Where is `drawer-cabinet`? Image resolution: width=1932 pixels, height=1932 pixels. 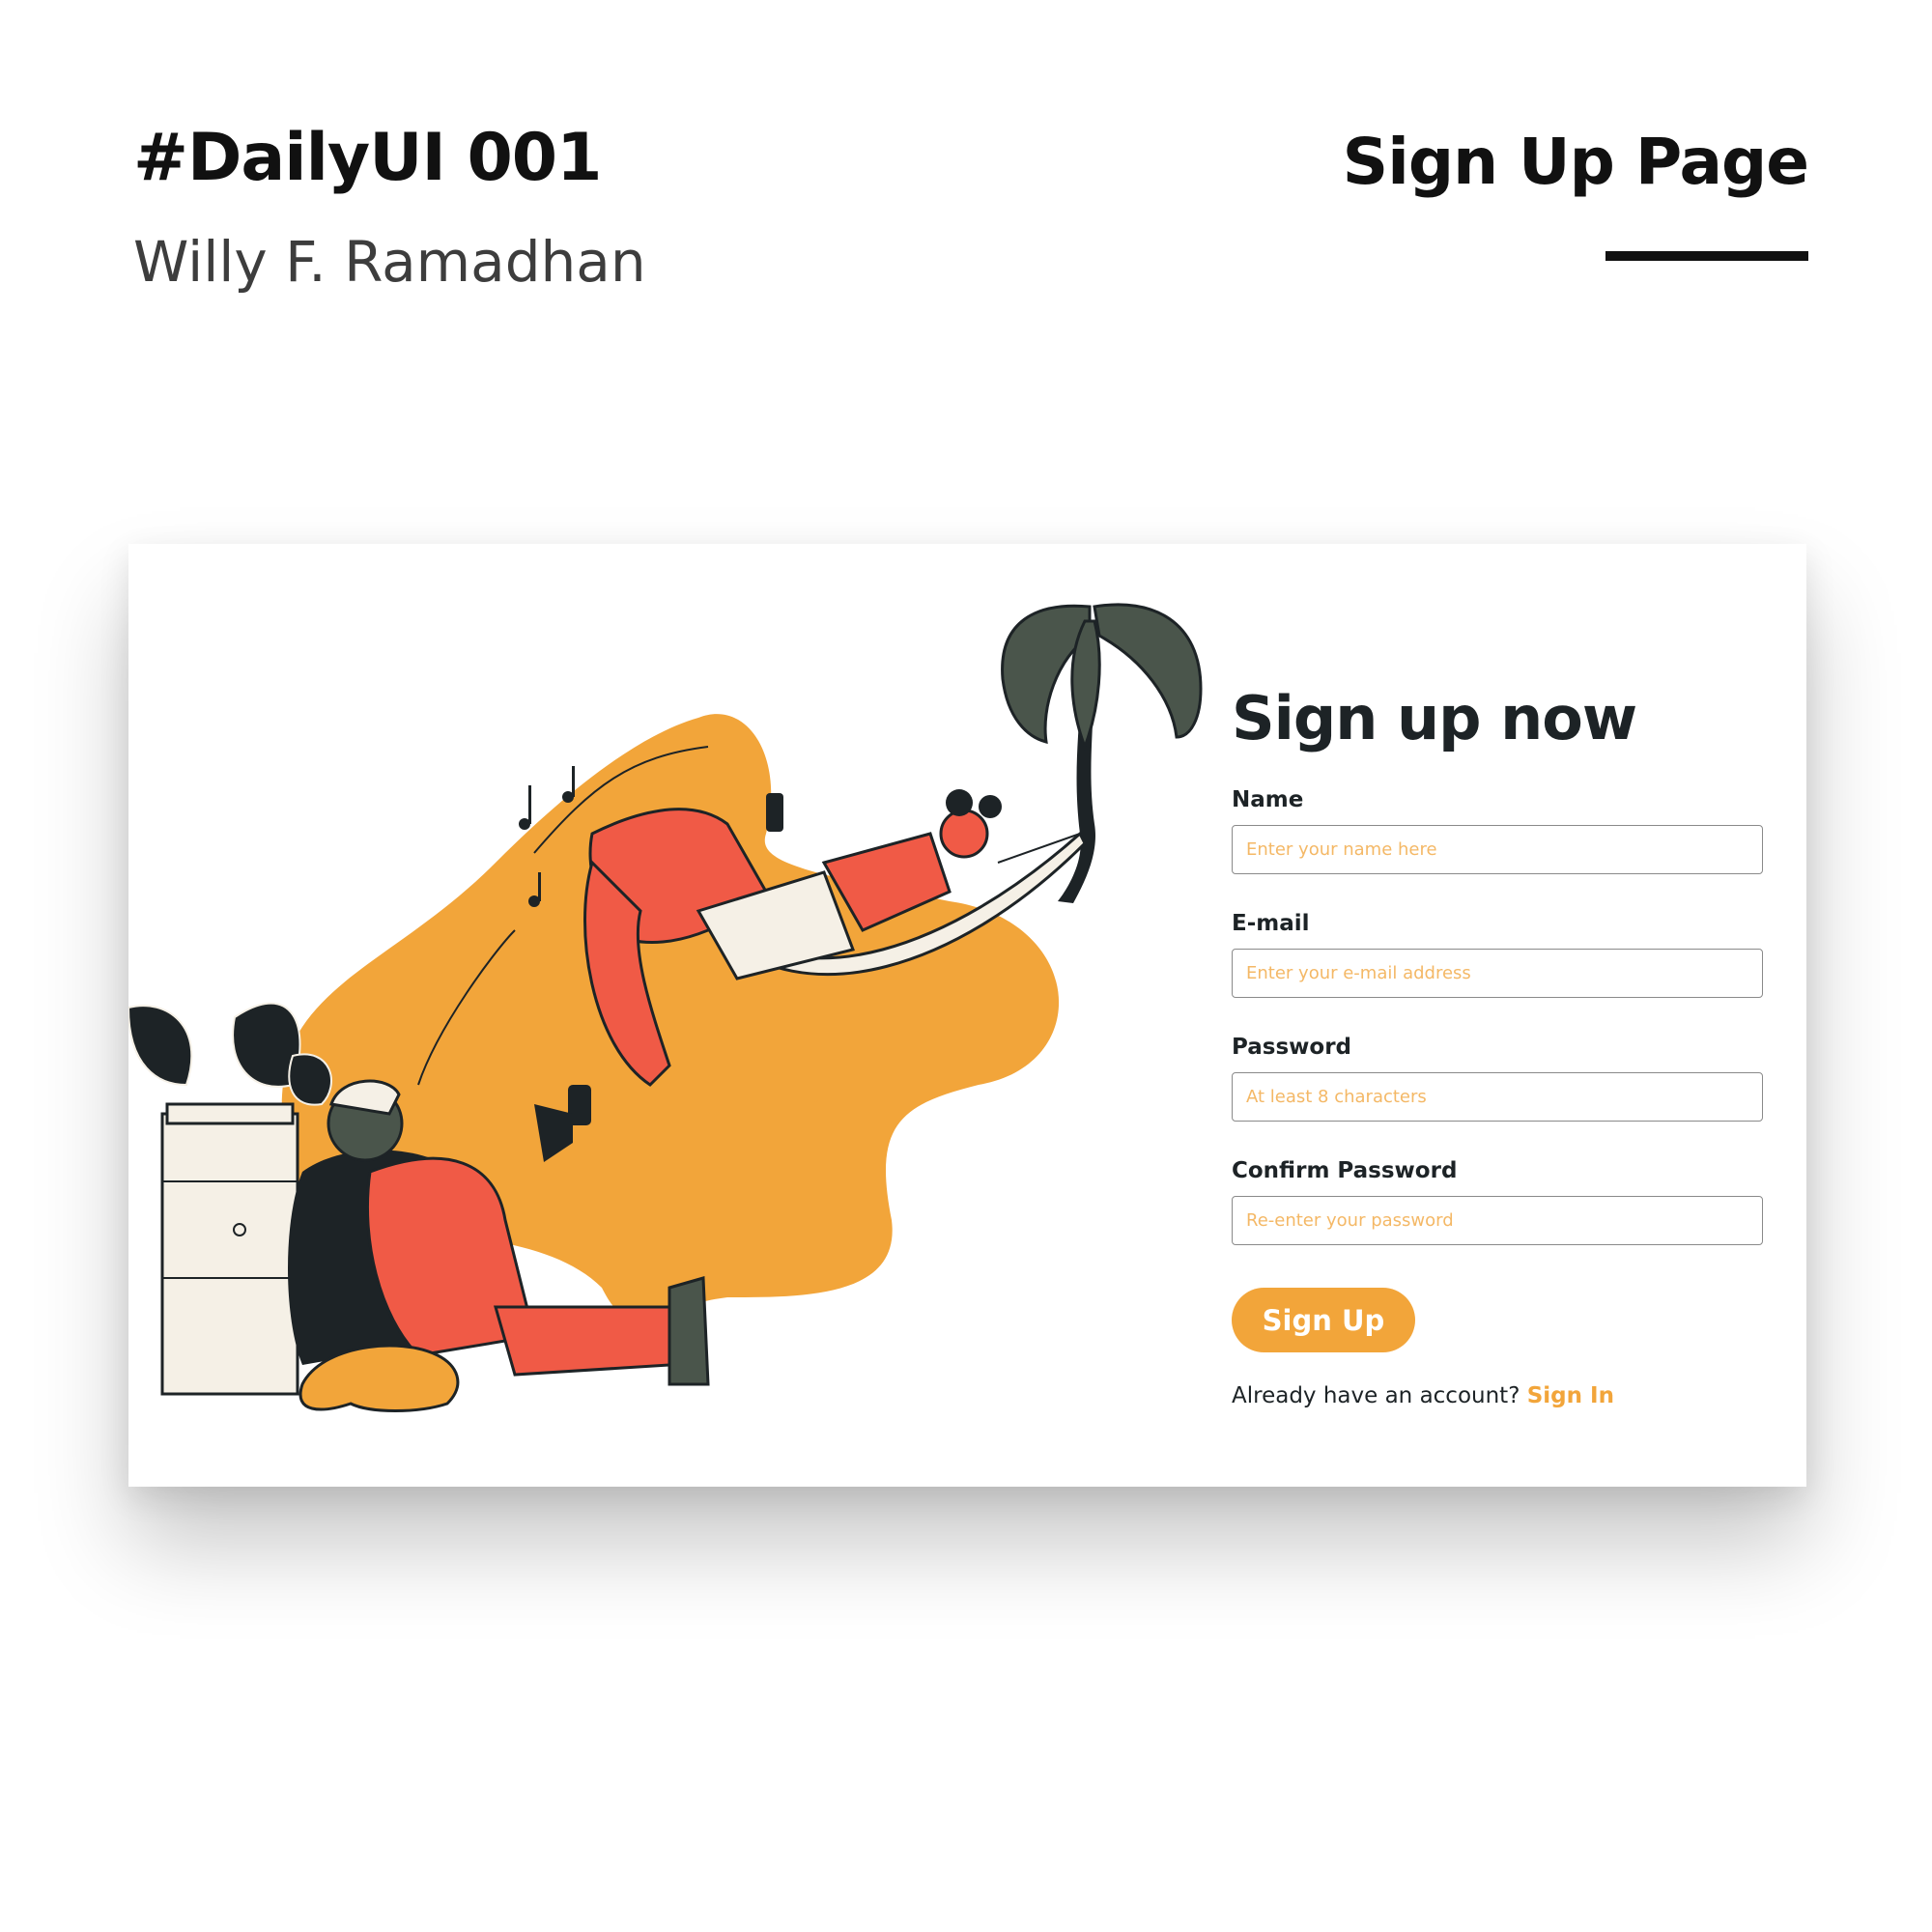 drawer-cabinet is located at coordinates (229, 1254).